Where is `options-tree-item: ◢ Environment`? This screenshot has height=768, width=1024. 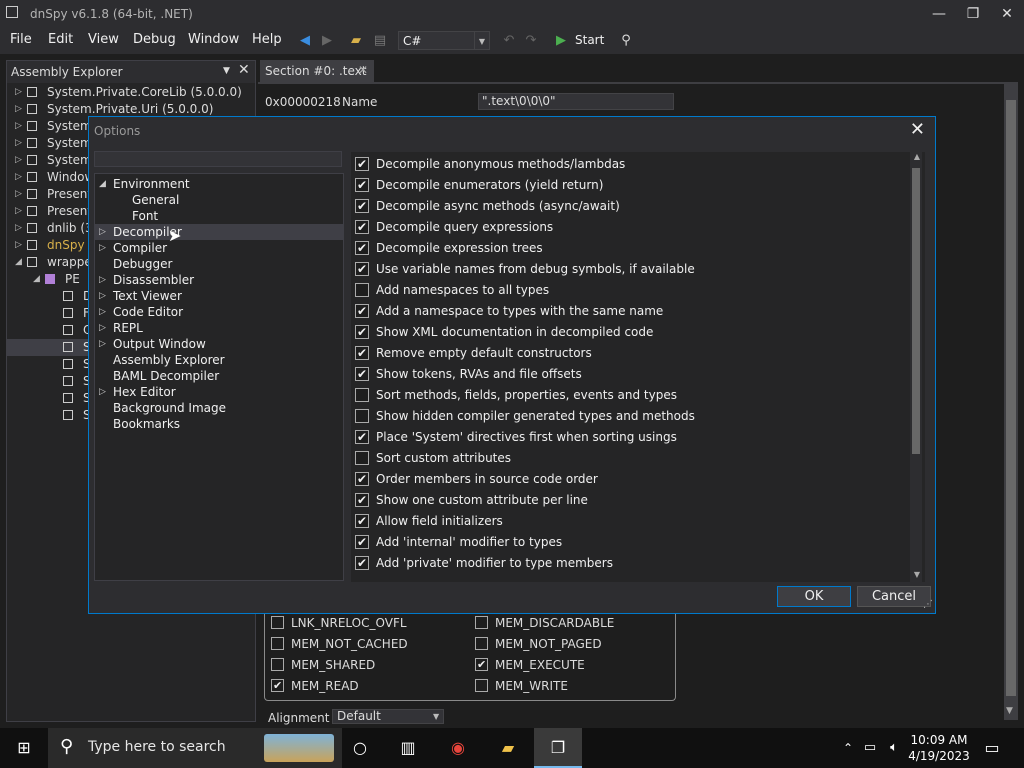
options-tree-item: ◢ Environment is located at coordinates (219, 184).